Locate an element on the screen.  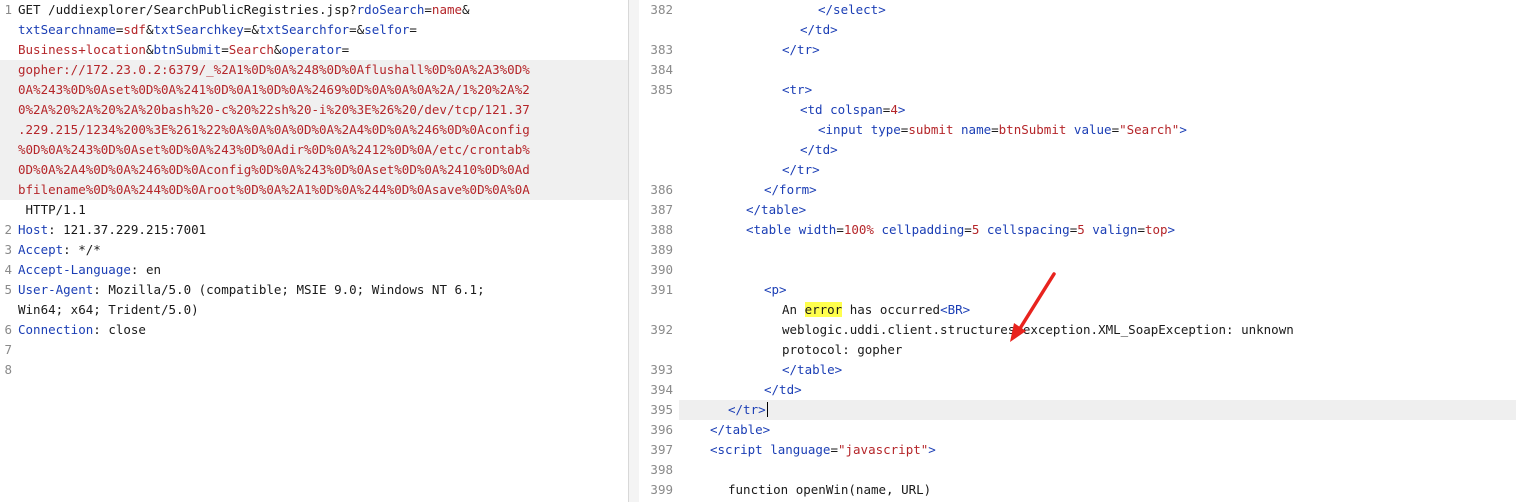
token: Connection is located at coordinates (56, 329).